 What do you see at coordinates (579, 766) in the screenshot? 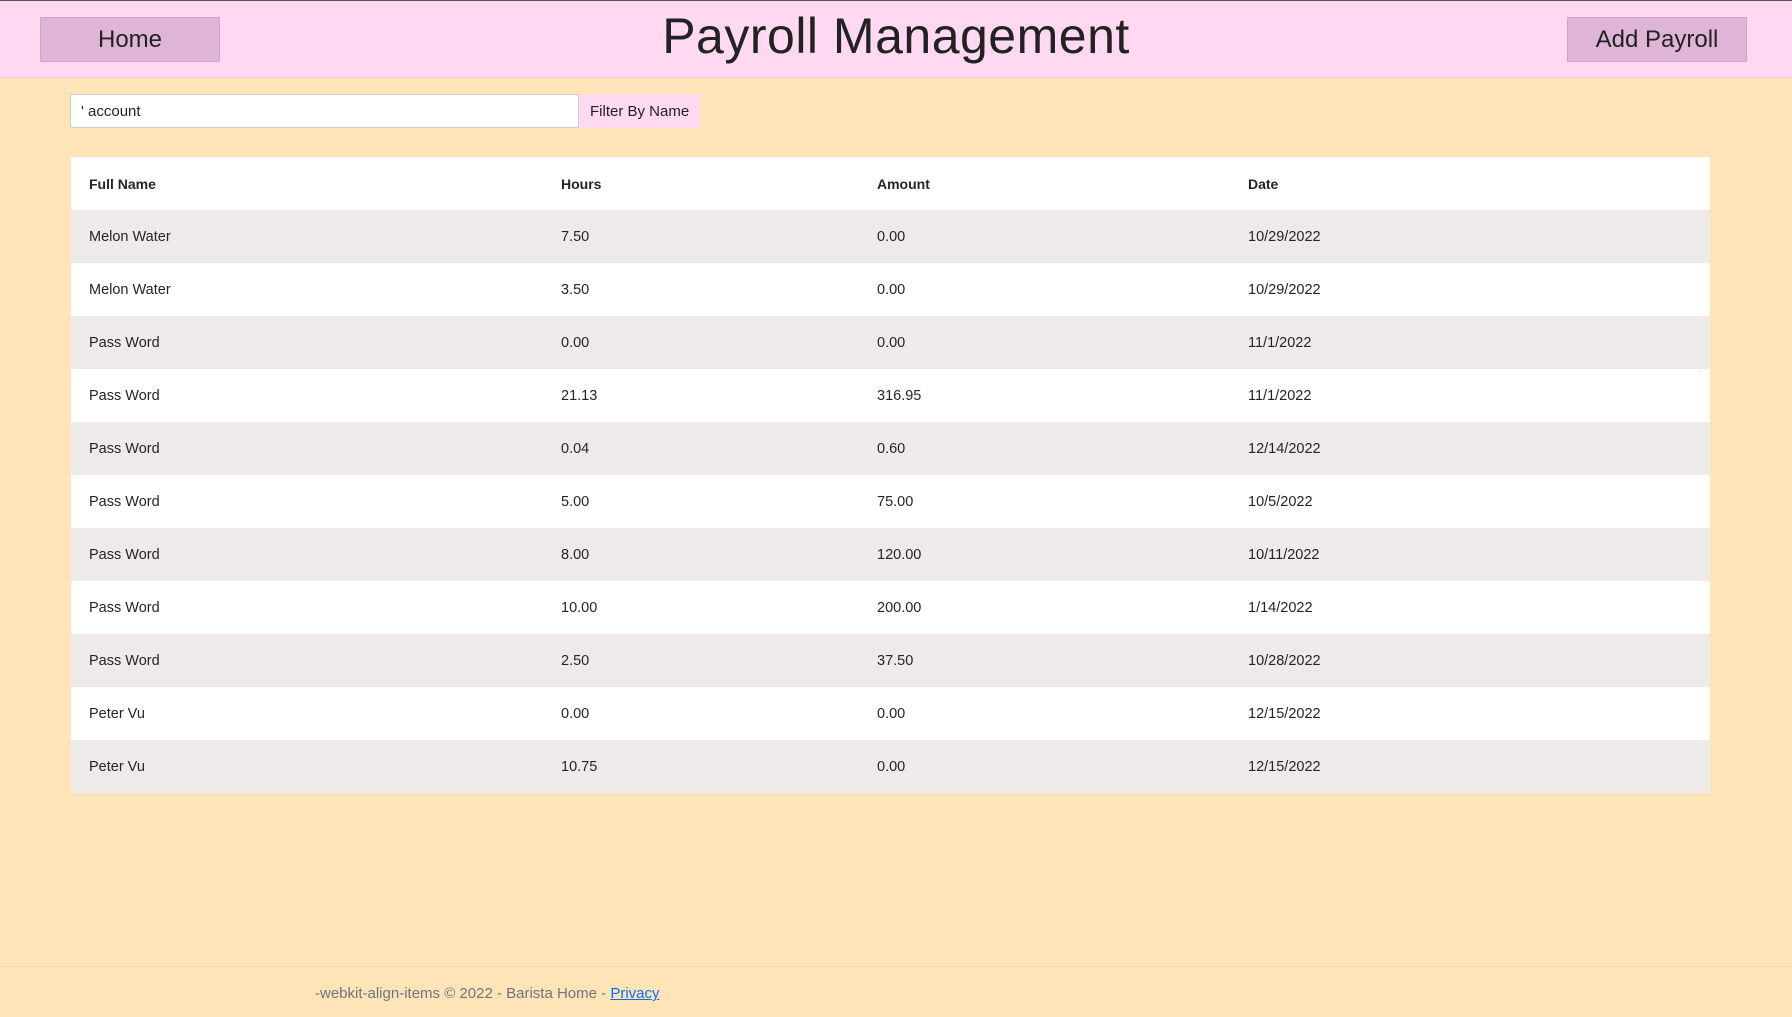
I see `cell-hours: 10.75` at bounding box center [579, 766].